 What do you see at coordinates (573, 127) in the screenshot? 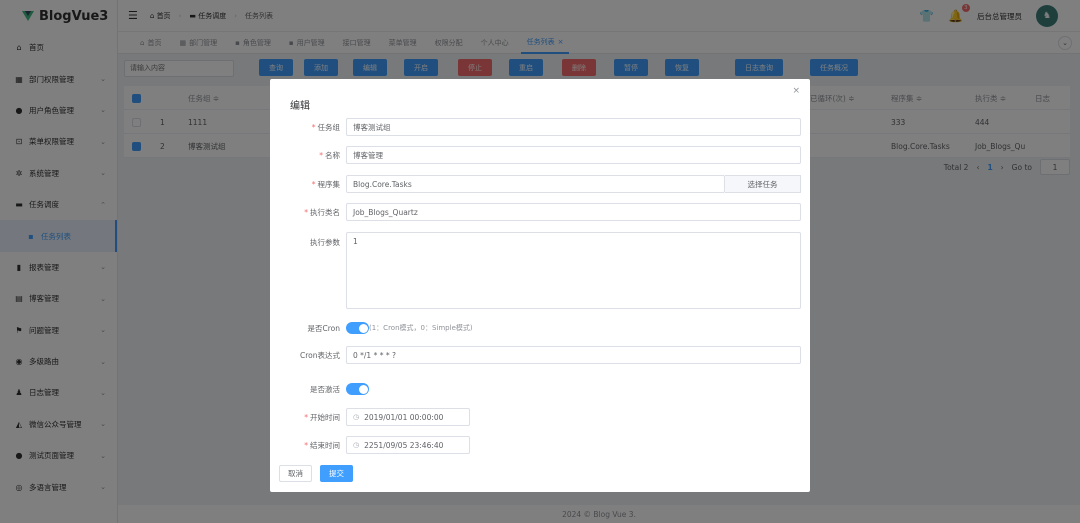
I see `task-group-input: 博客测试组` at bounding box center [573, 127].